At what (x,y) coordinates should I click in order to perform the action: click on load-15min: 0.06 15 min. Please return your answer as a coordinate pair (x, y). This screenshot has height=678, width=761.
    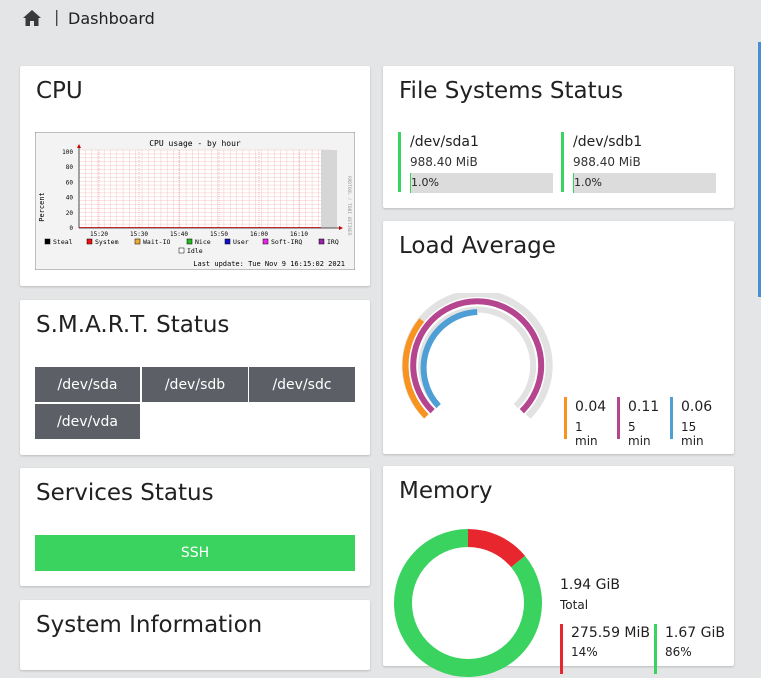
    Looking at the image, I should click on (691, 422).